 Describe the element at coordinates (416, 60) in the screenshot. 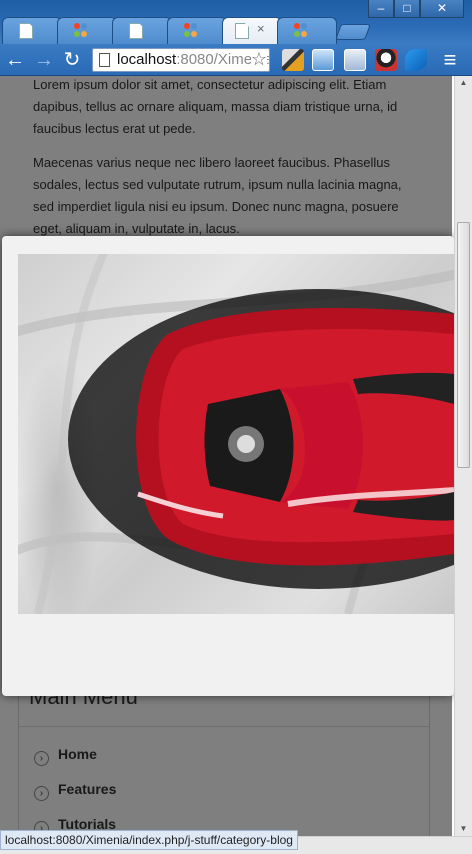

I see `bird-extension-icon` at that location.